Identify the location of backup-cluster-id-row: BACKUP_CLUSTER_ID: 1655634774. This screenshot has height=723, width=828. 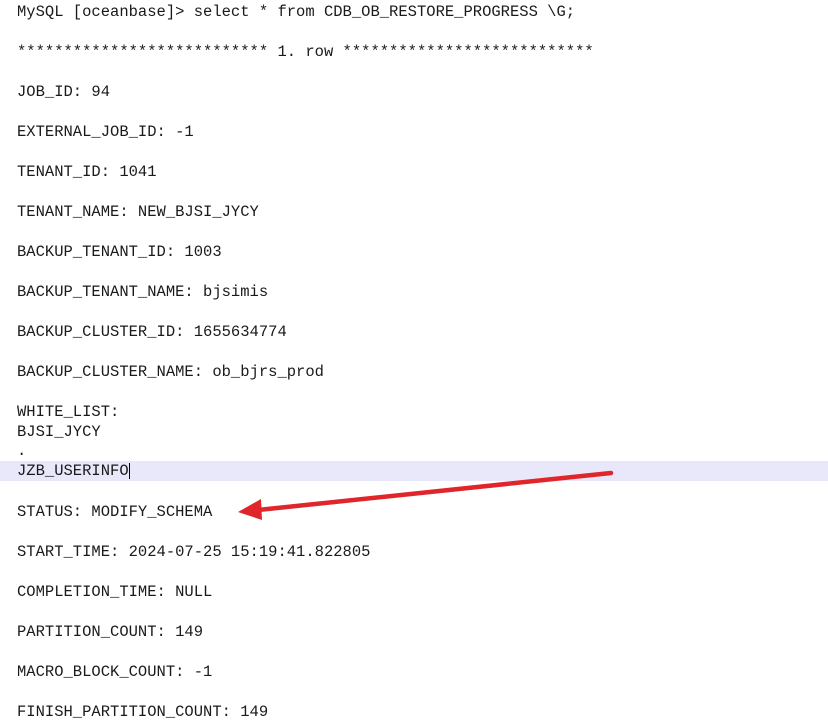
(152, 332).